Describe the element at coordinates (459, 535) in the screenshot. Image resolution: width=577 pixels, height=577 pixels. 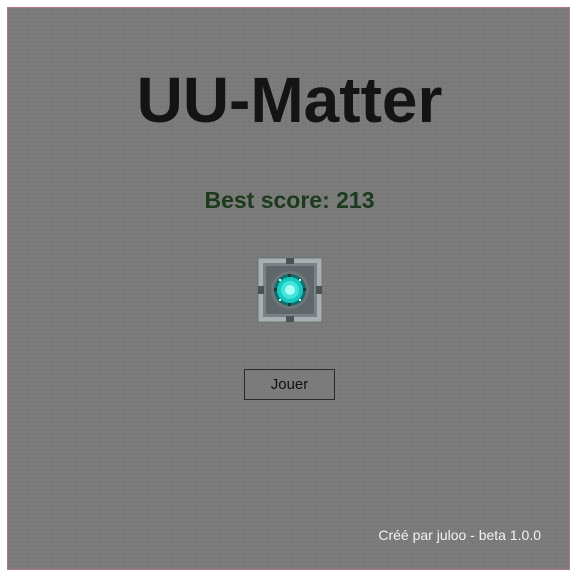
I see `credits-text: Créé par juloo - beta 1.0.0` at that location.